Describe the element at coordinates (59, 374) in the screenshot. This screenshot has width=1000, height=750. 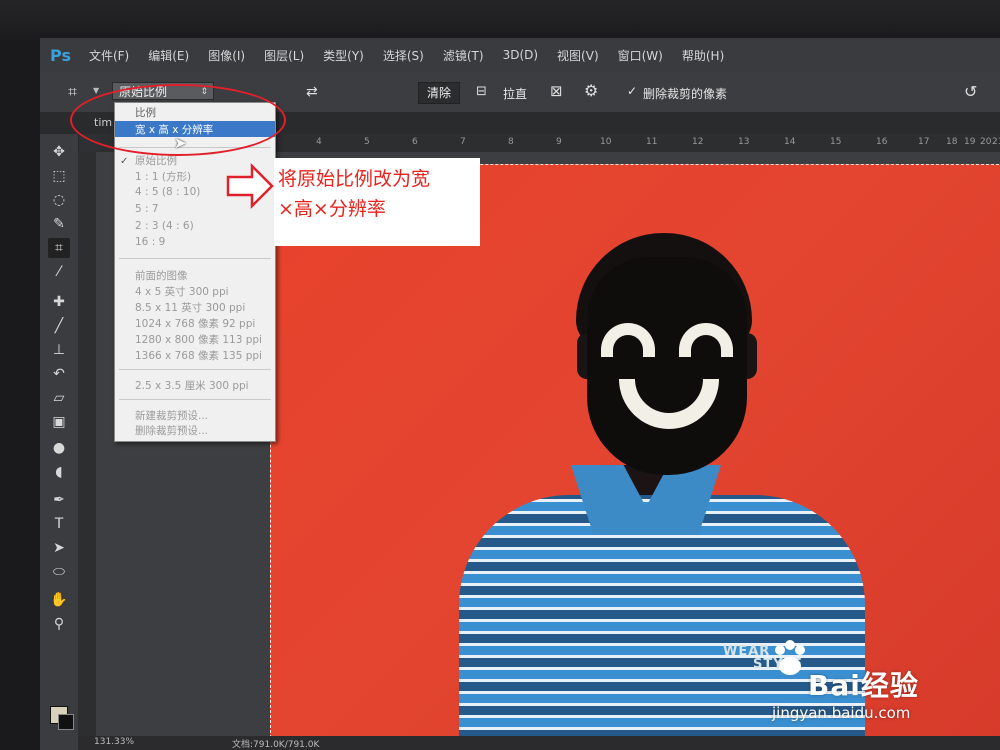
I see `history-brush-tool-icon: ↶` at that location.